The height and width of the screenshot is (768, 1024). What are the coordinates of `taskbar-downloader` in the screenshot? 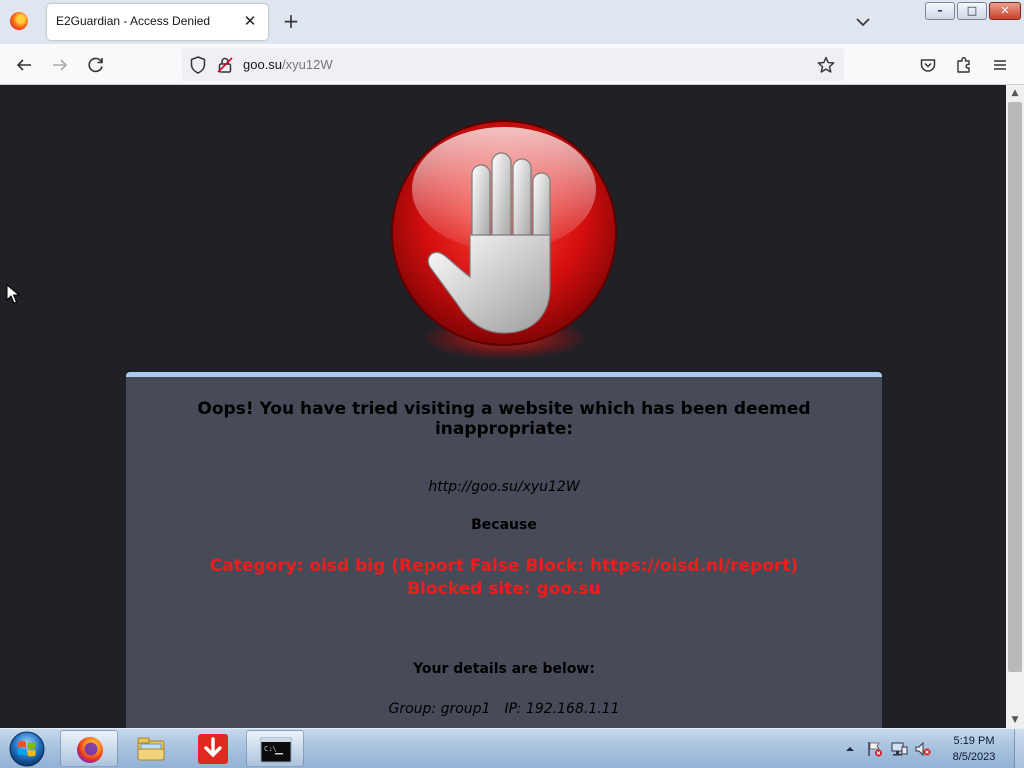 It's located at (213, 748).